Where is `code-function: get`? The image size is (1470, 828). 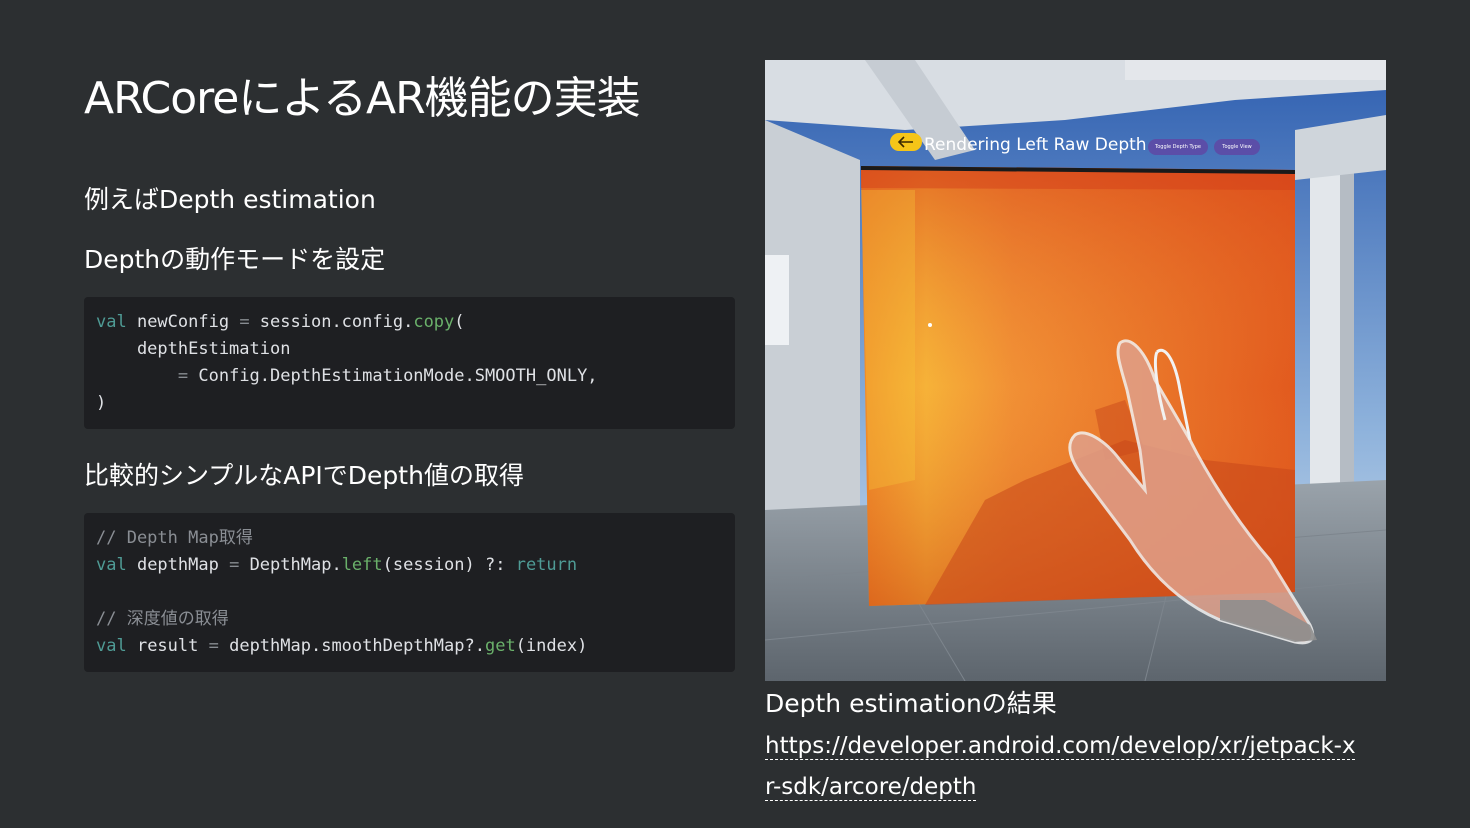 code-function: get is located at coordinates (500, 646).